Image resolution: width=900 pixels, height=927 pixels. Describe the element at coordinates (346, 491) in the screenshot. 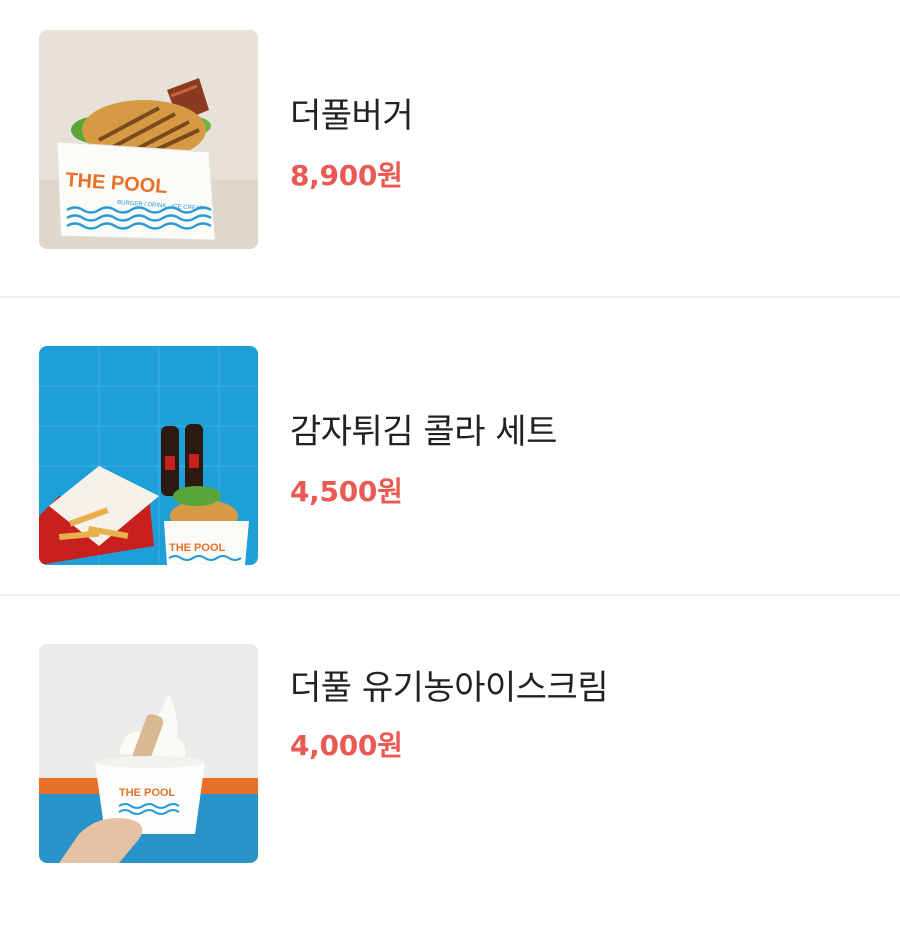

I see `menu-item-price: 4,500원` at that location.